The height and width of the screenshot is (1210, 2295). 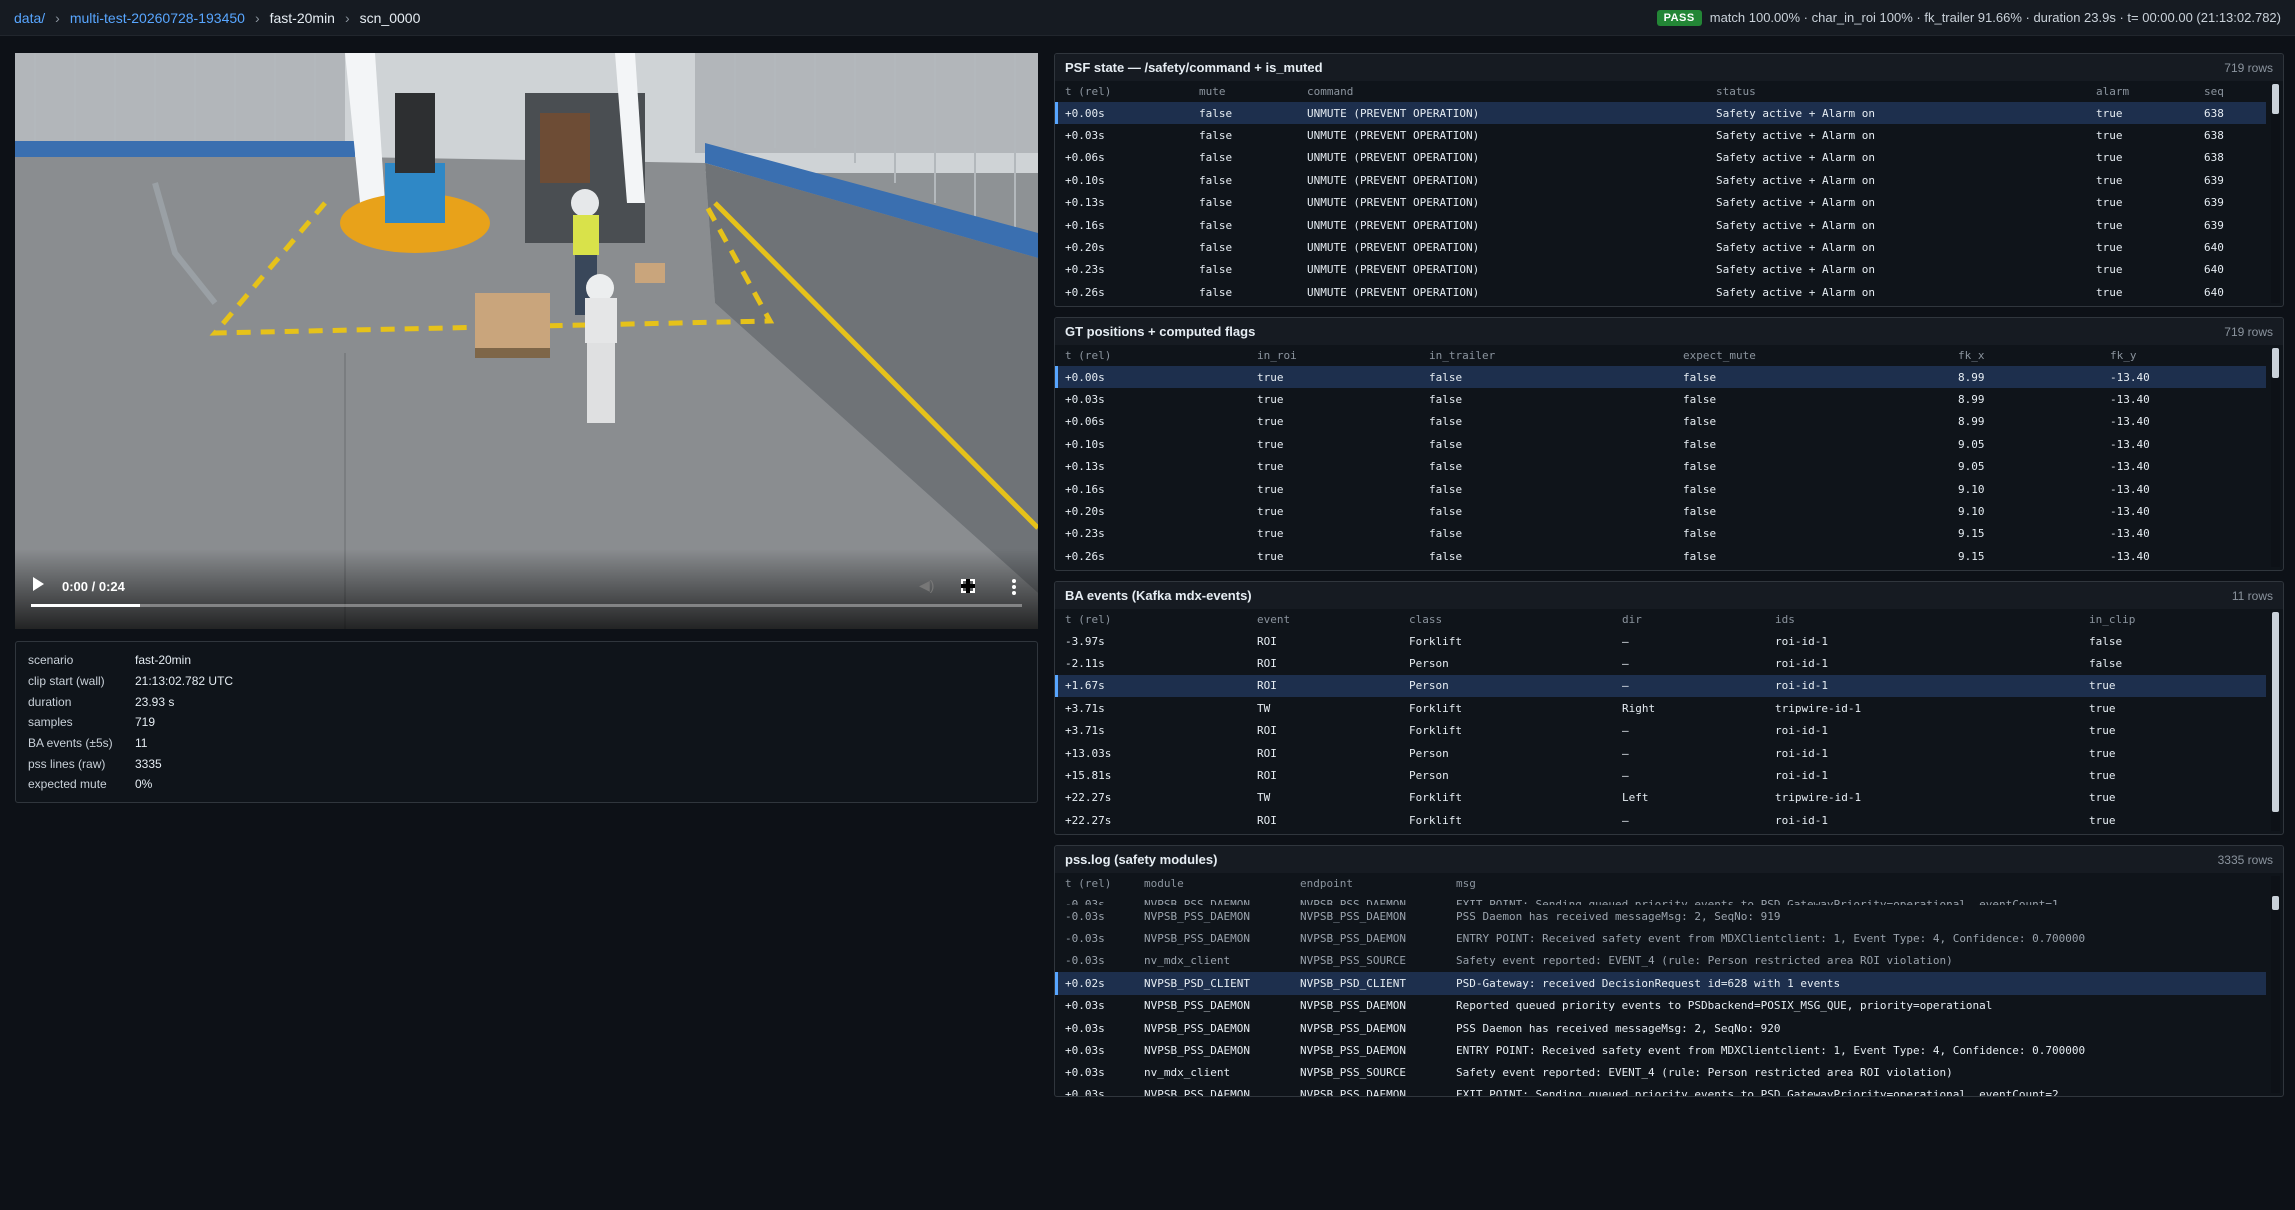 I want to click on column-header: dir, so click(x=1688, y=619).